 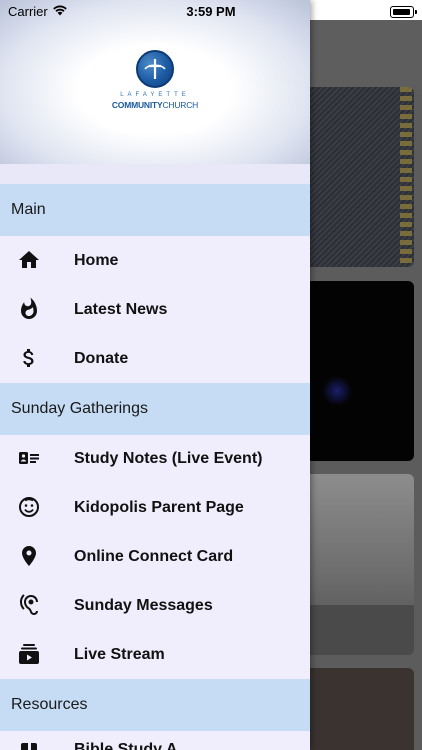 What do you see at coordinates (29, 458) in the screenshot?
I see `notes-card-icon` at bounding box center [29, 458].